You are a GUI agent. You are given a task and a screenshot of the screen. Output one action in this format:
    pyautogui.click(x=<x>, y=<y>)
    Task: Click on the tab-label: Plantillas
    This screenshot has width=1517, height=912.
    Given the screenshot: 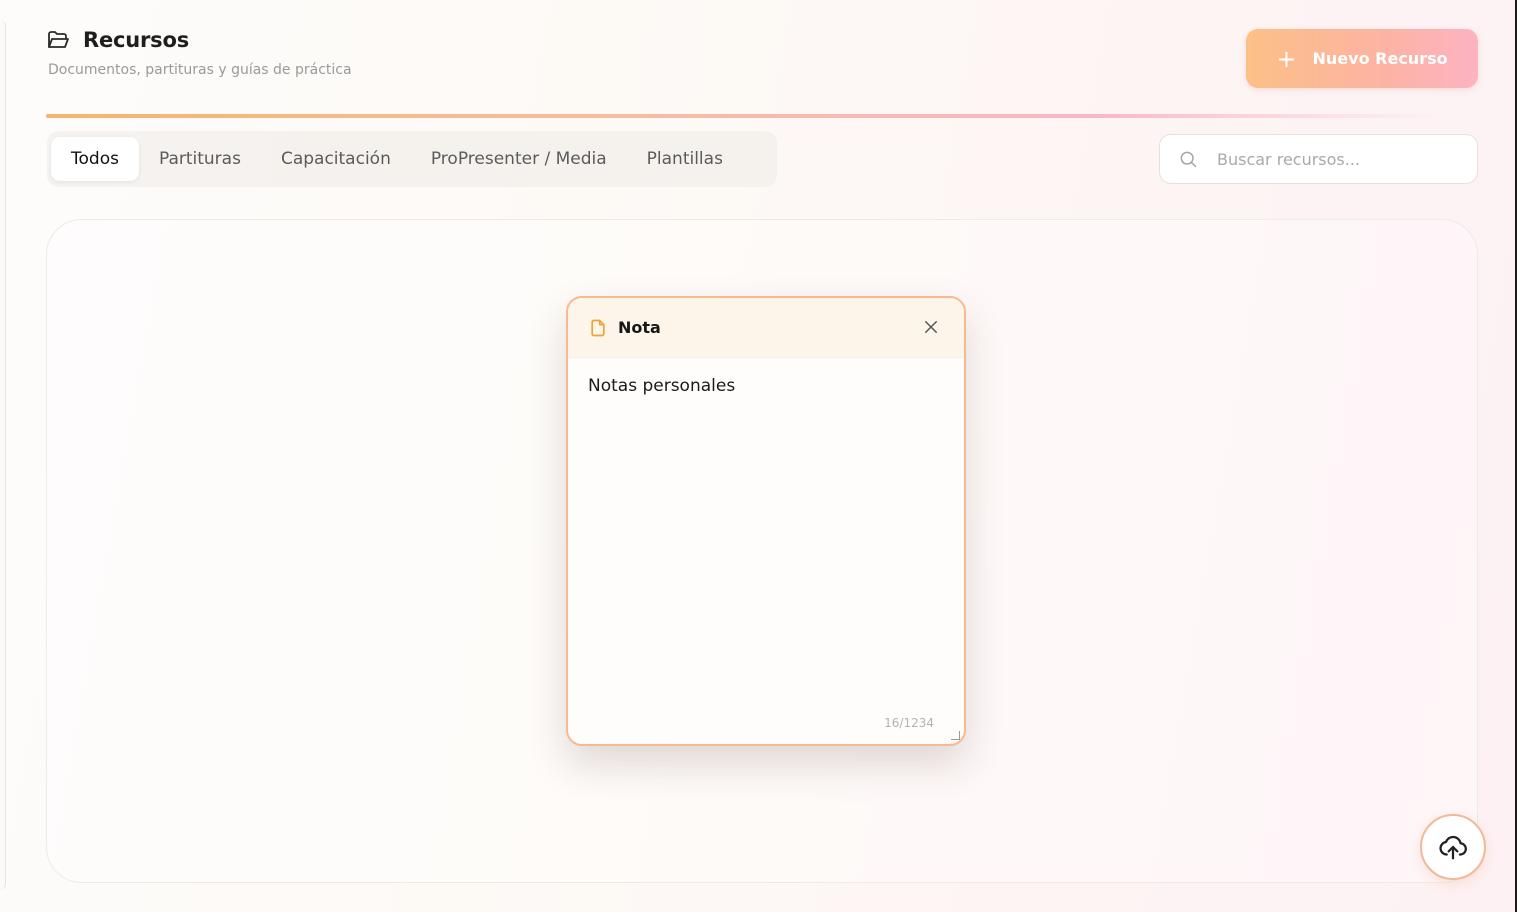 What is the action you would take?
    pyautogui.click(x=684, y=159)
    